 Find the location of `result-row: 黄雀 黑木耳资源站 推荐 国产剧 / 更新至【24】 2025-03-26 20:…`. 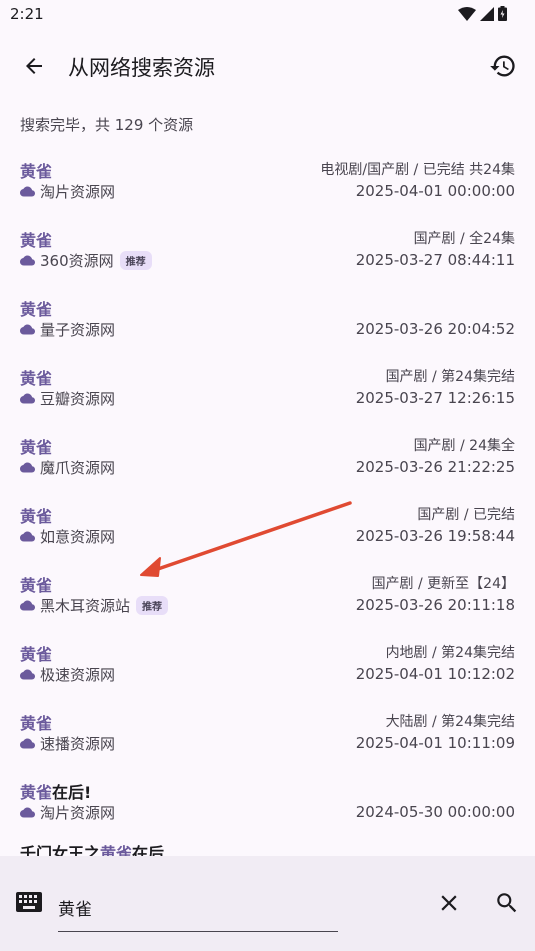

result-row: 黄雀 黑木耳资源站 推荐 国产剧 / 更新至【24】 2025-03-26 20:… is located at coordinates (267, 598).